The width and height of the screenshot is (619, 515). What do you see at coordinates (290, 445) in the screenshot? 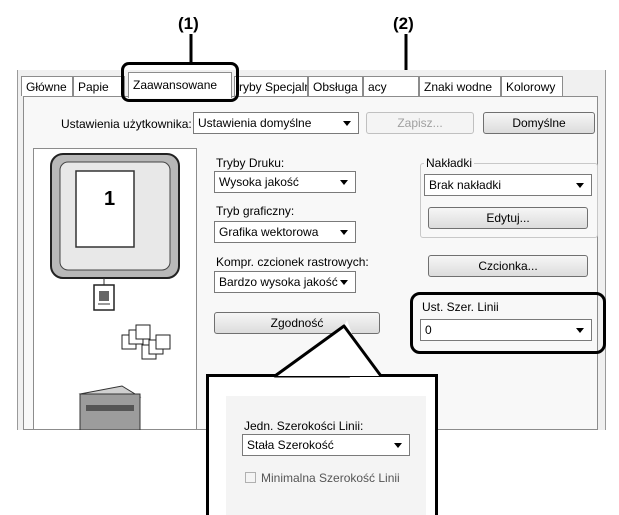
I see `line-width-unit-value: Stała Szerokość` at bounding box center [290, 445].